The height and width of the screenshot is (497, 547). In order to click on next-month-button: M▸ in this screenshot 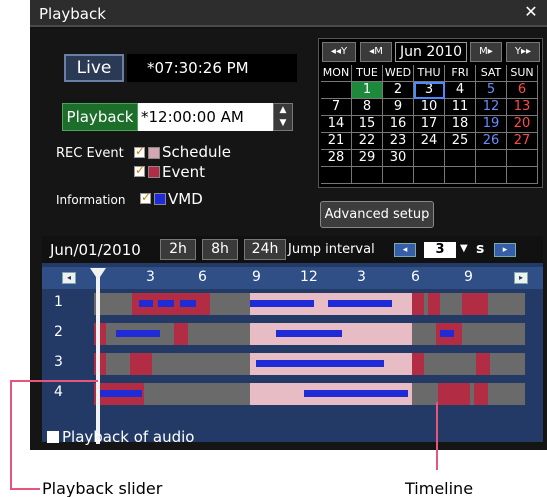, I will do `click(486, 52)`.